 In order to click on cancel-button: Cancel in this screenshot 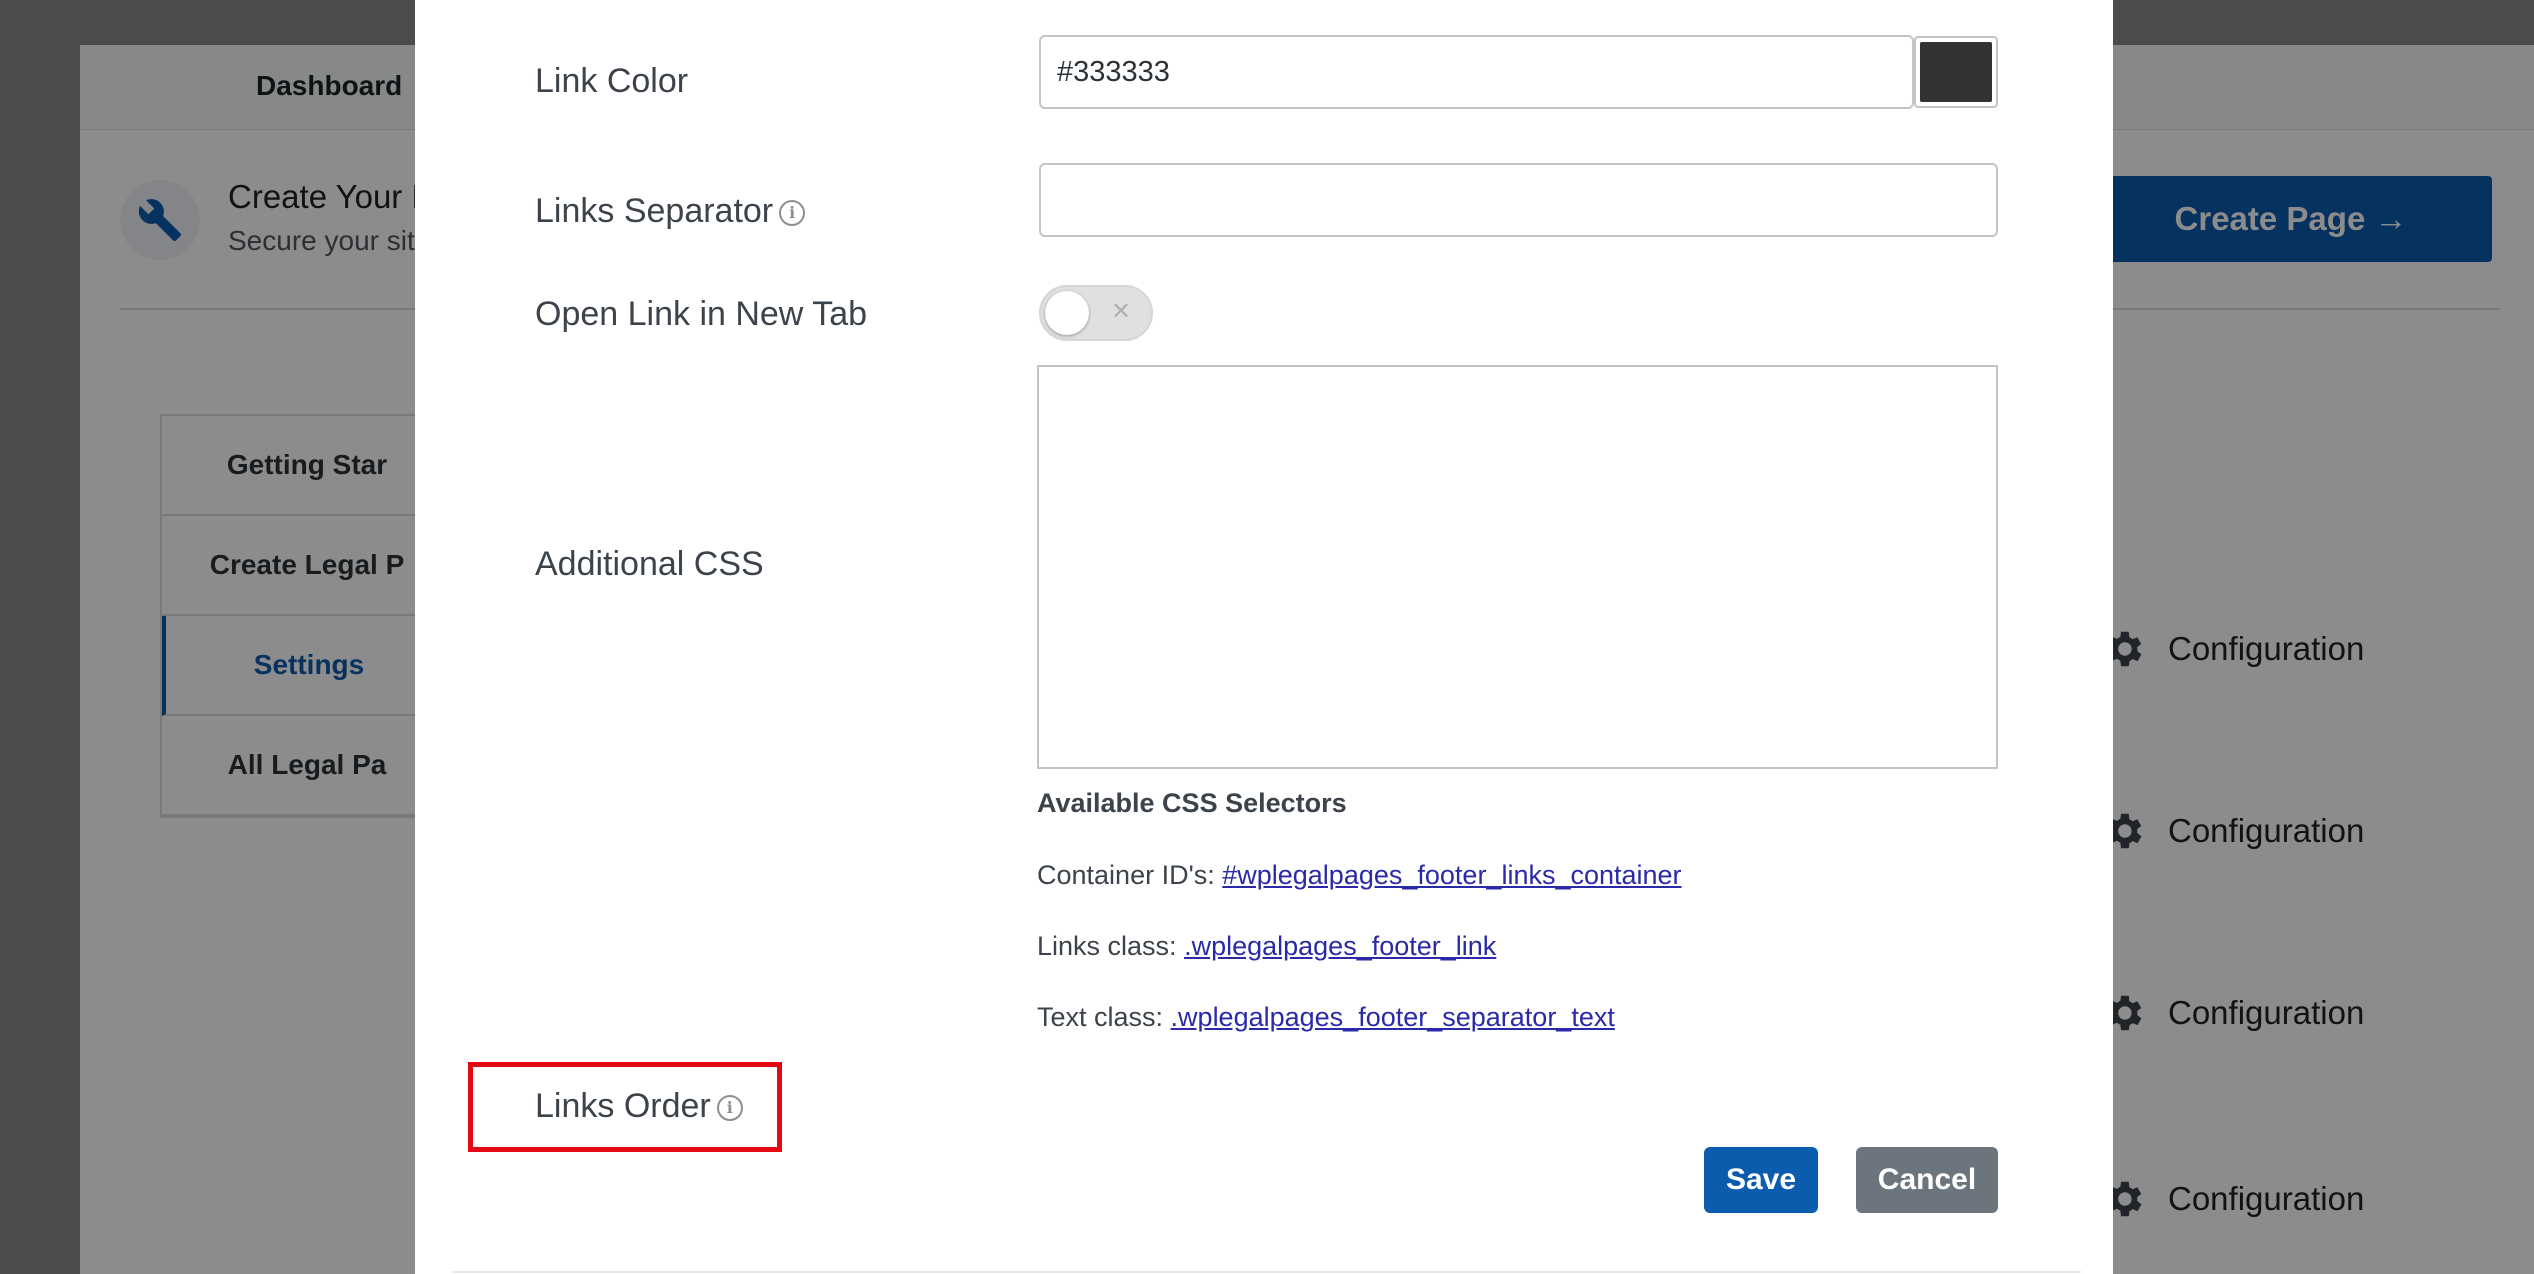, I will do `click(1927, 1180)`.